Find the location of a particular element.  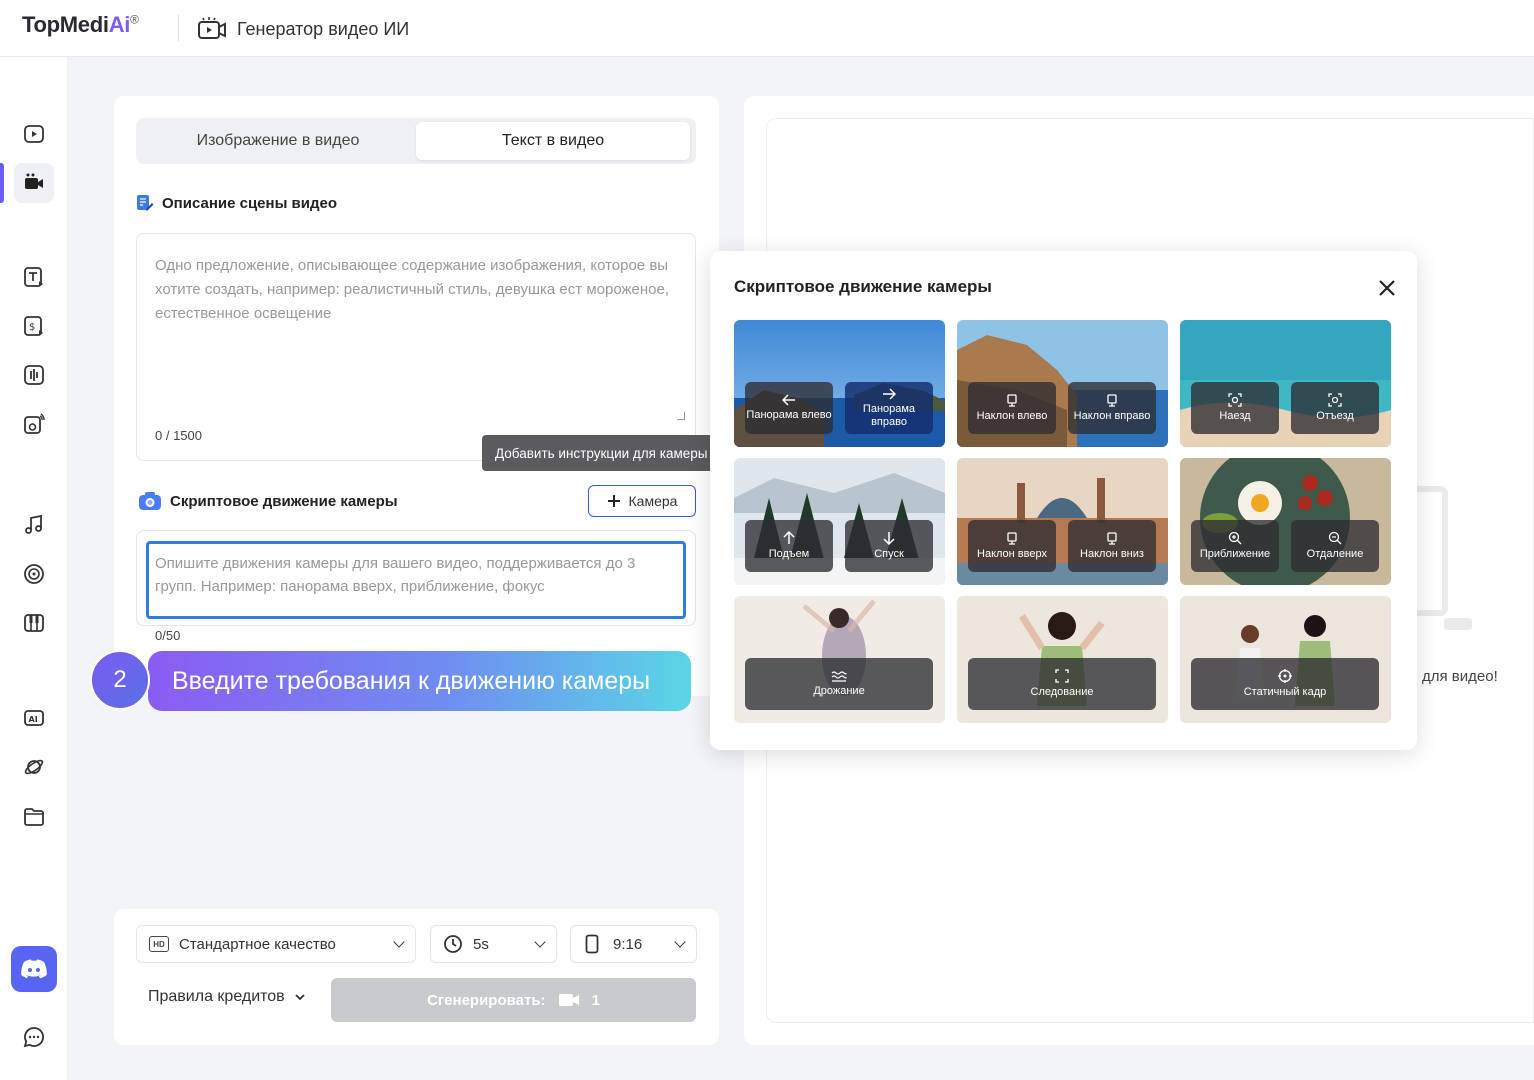

credits-rules-link: Правила кредитов is located at coordinates (226, 997).